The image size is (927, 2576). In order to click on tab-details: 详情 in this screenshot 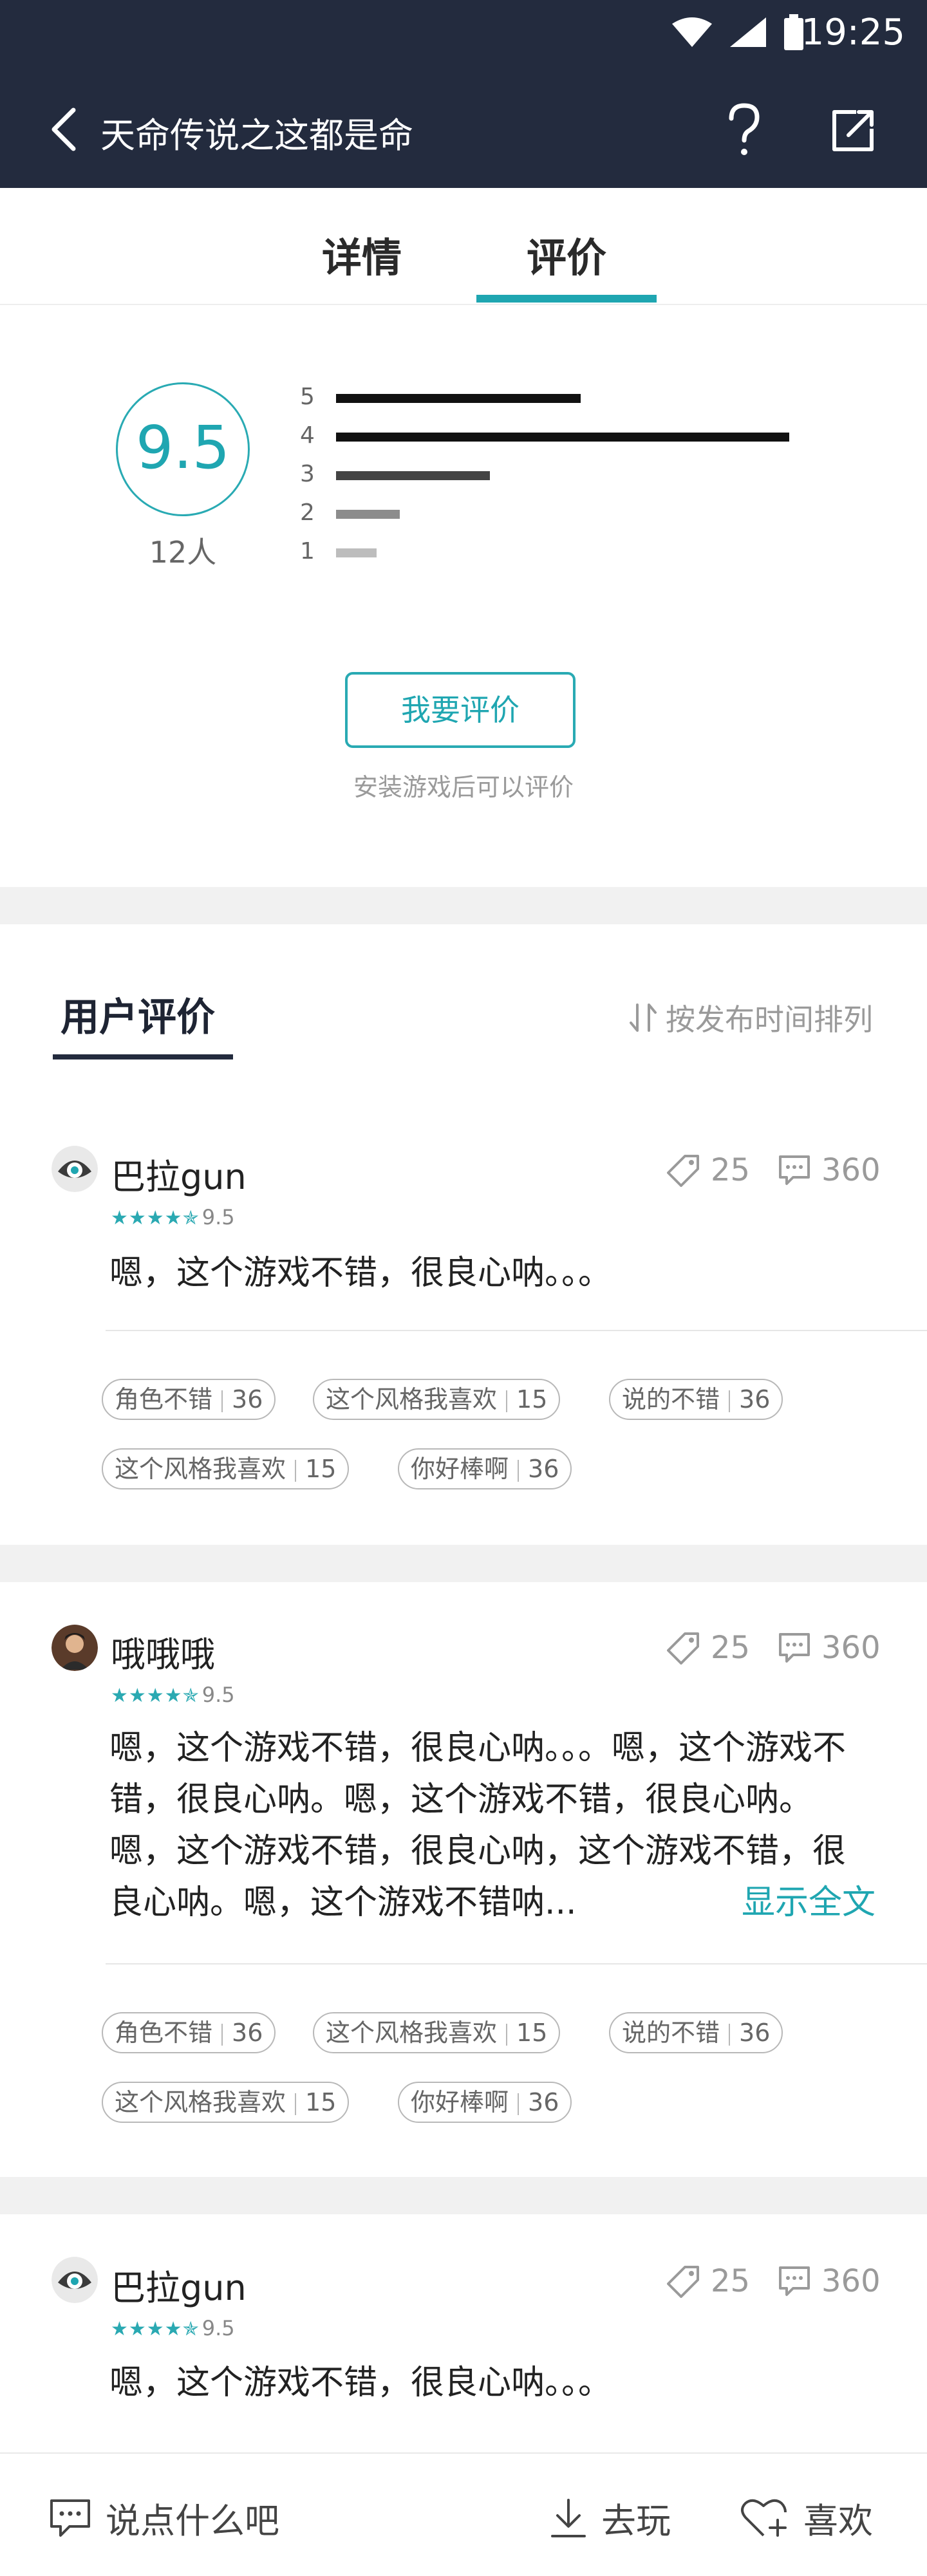, I will do `click(362, 254)`.